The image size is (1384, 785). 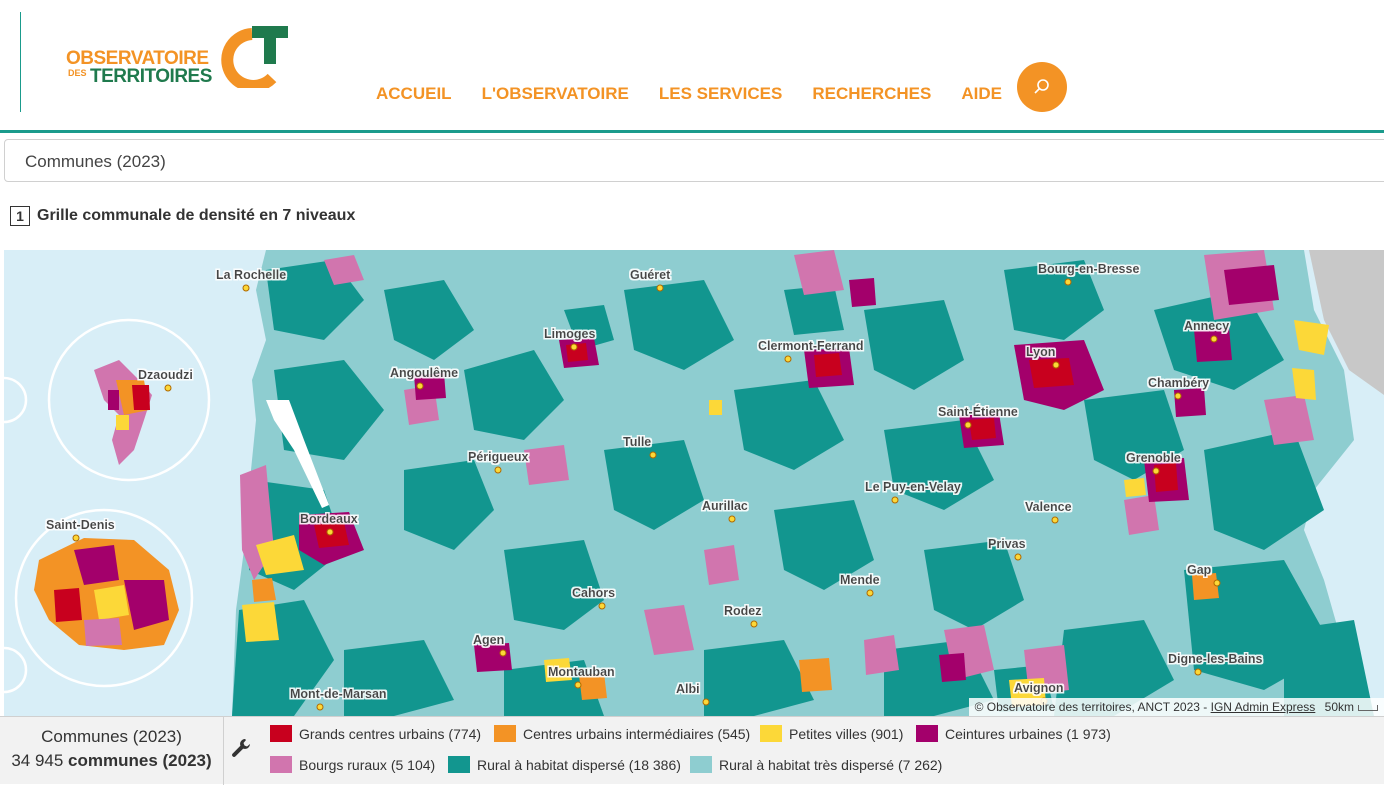 What do you see at coordinates (20, 62) in the screenshot?
I see `header-divider` at bounding box center [20, 62].